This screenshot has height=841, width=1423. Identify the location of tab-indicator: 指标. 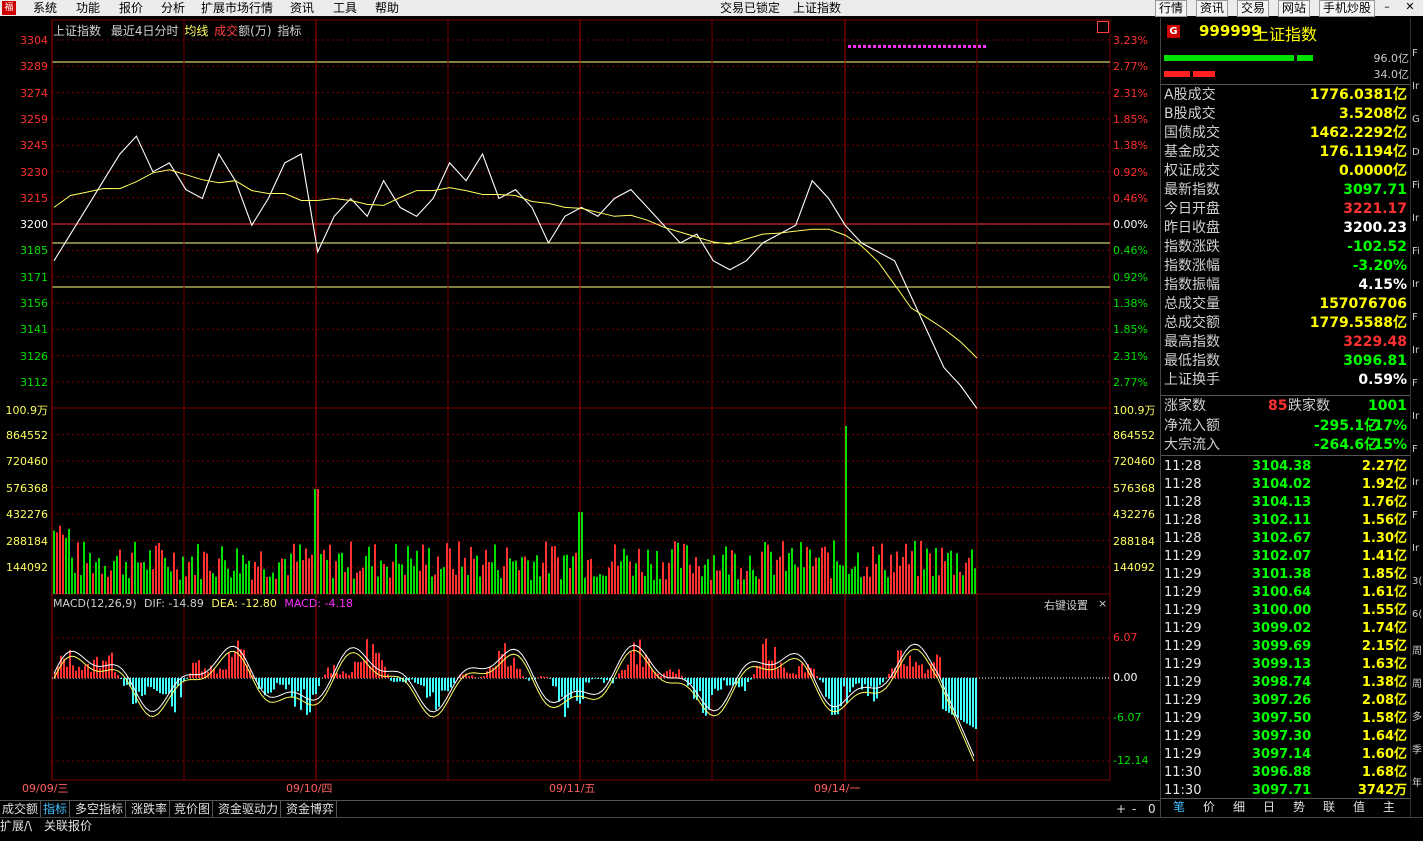
(56, 809).